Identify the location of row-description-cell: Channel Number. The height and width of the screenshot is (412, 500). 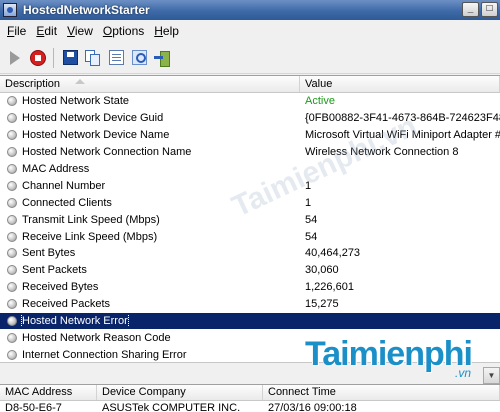
(150, 186).